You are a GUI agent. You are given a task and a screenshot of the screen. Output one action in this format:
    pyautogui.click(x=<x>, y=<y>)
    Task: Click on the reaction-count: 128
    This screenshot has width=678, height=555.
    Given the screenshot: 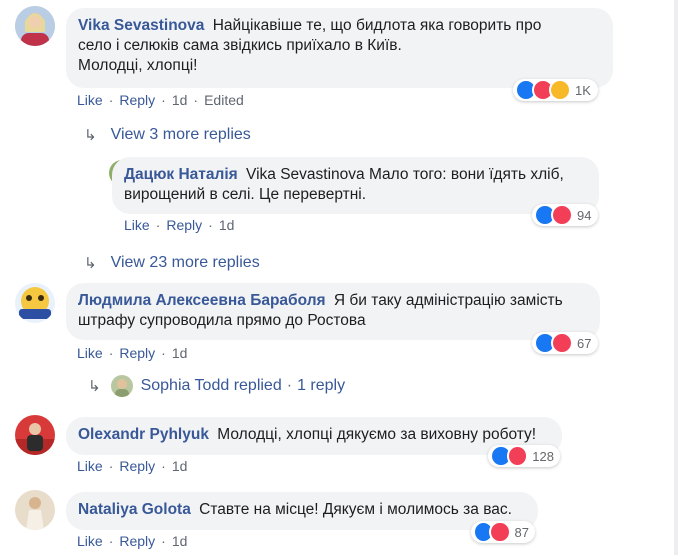 What is the action you would take?
    pyautogui.click(x=543, y=456)
    